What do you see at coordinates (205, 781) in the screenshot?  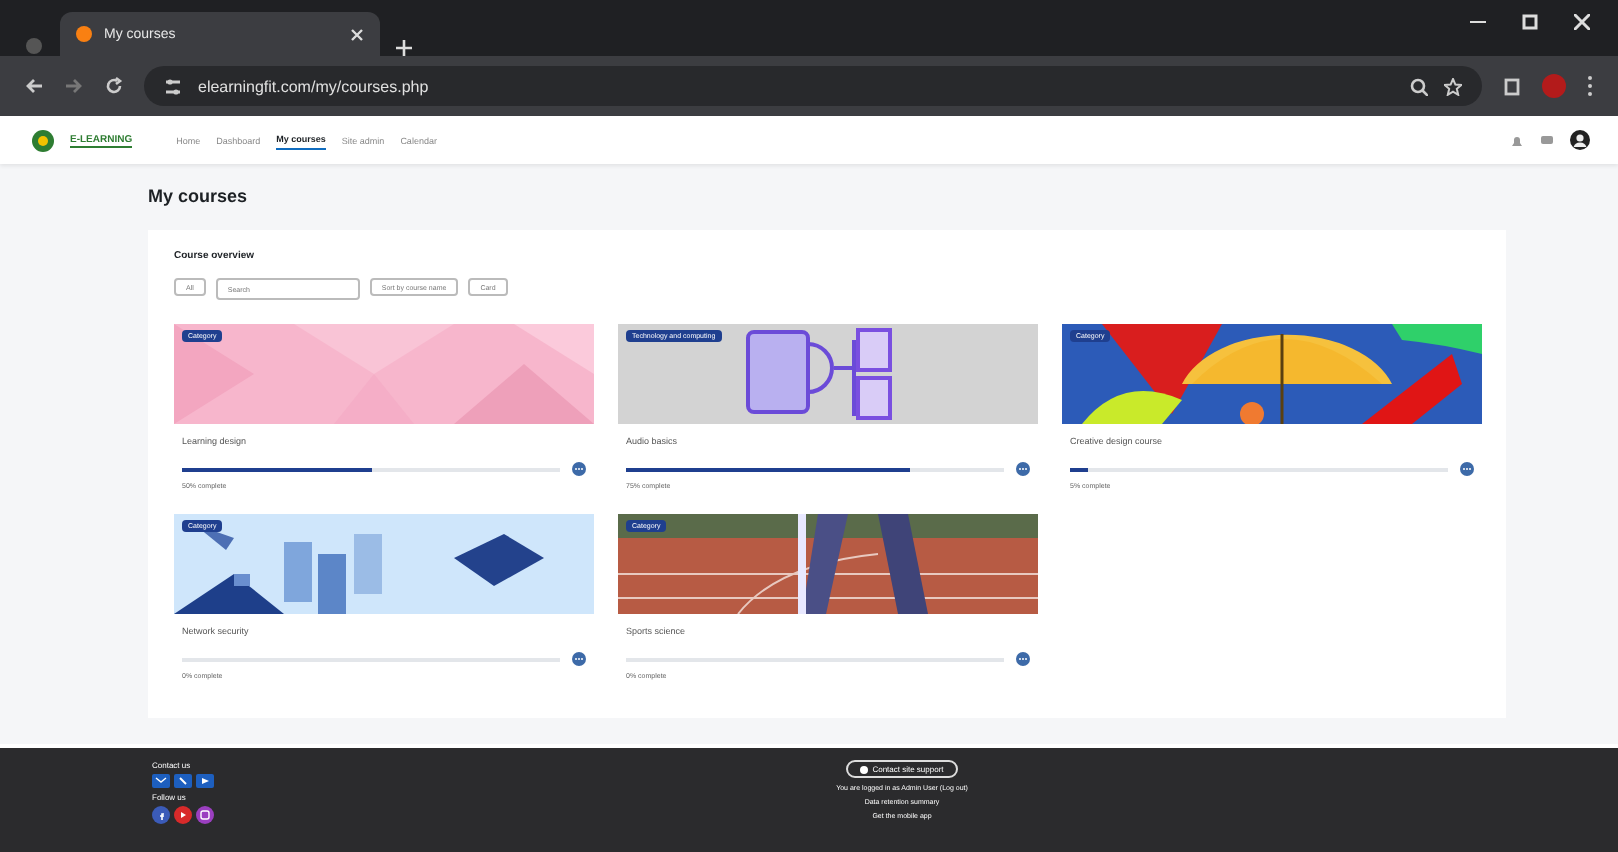 I see `send-icon` at bounding box center [205, 781].